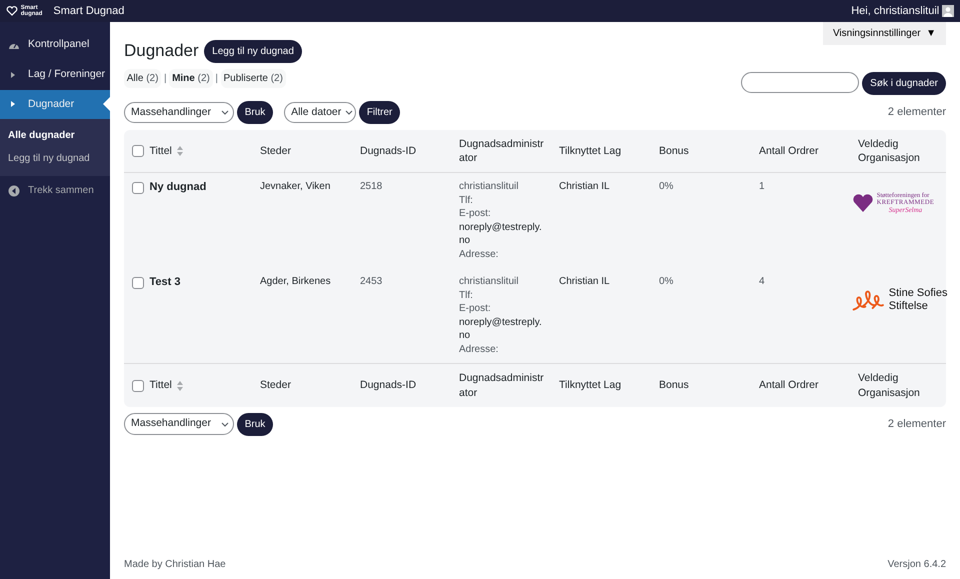 The height and width of the screenshot is (579, 960). I want to click on avatar-icon, so click(948, 11).